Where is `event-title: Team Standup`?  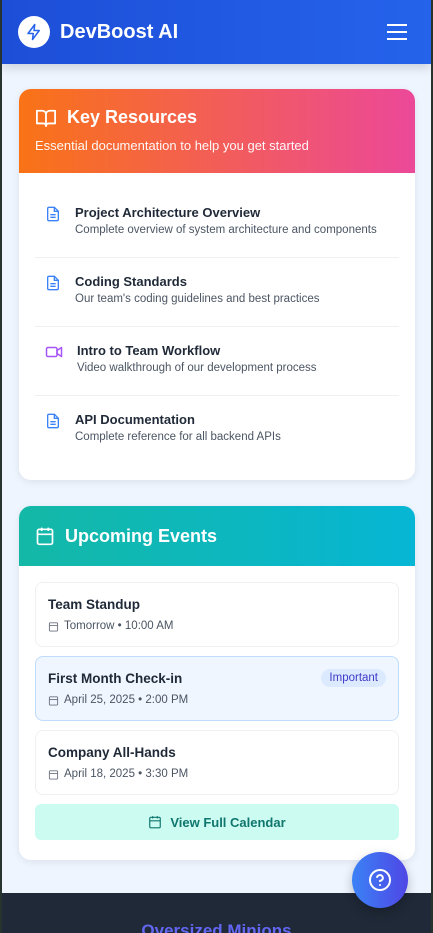 event-title: Team Standup is located at coordinates (94, 604).